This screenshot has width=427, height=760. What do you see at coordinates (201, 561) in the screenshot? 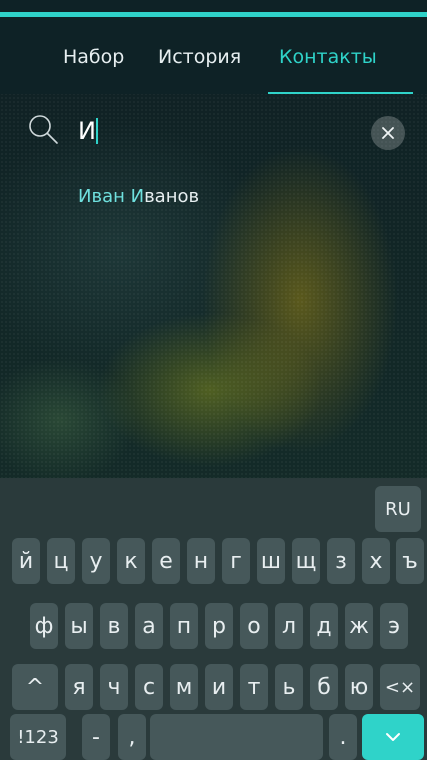
I see `key: н` at bounding box center [201, 561].